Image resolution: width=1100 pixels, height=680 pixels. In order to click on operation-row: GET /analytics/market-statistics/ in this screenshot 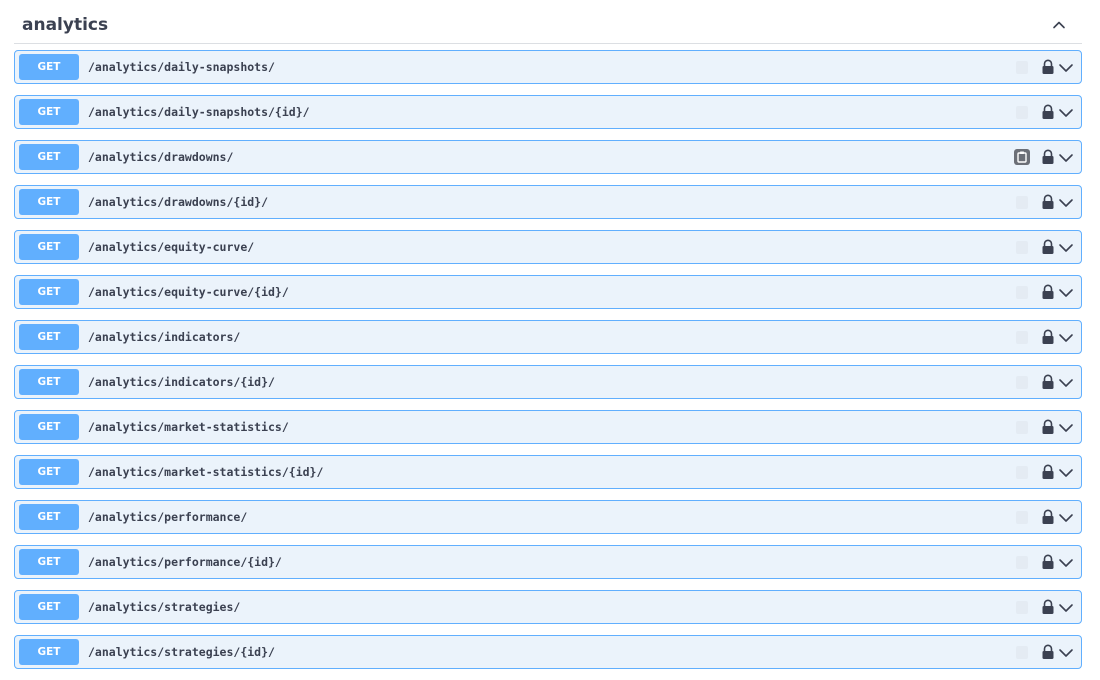, I will do `click(548, 427)`.